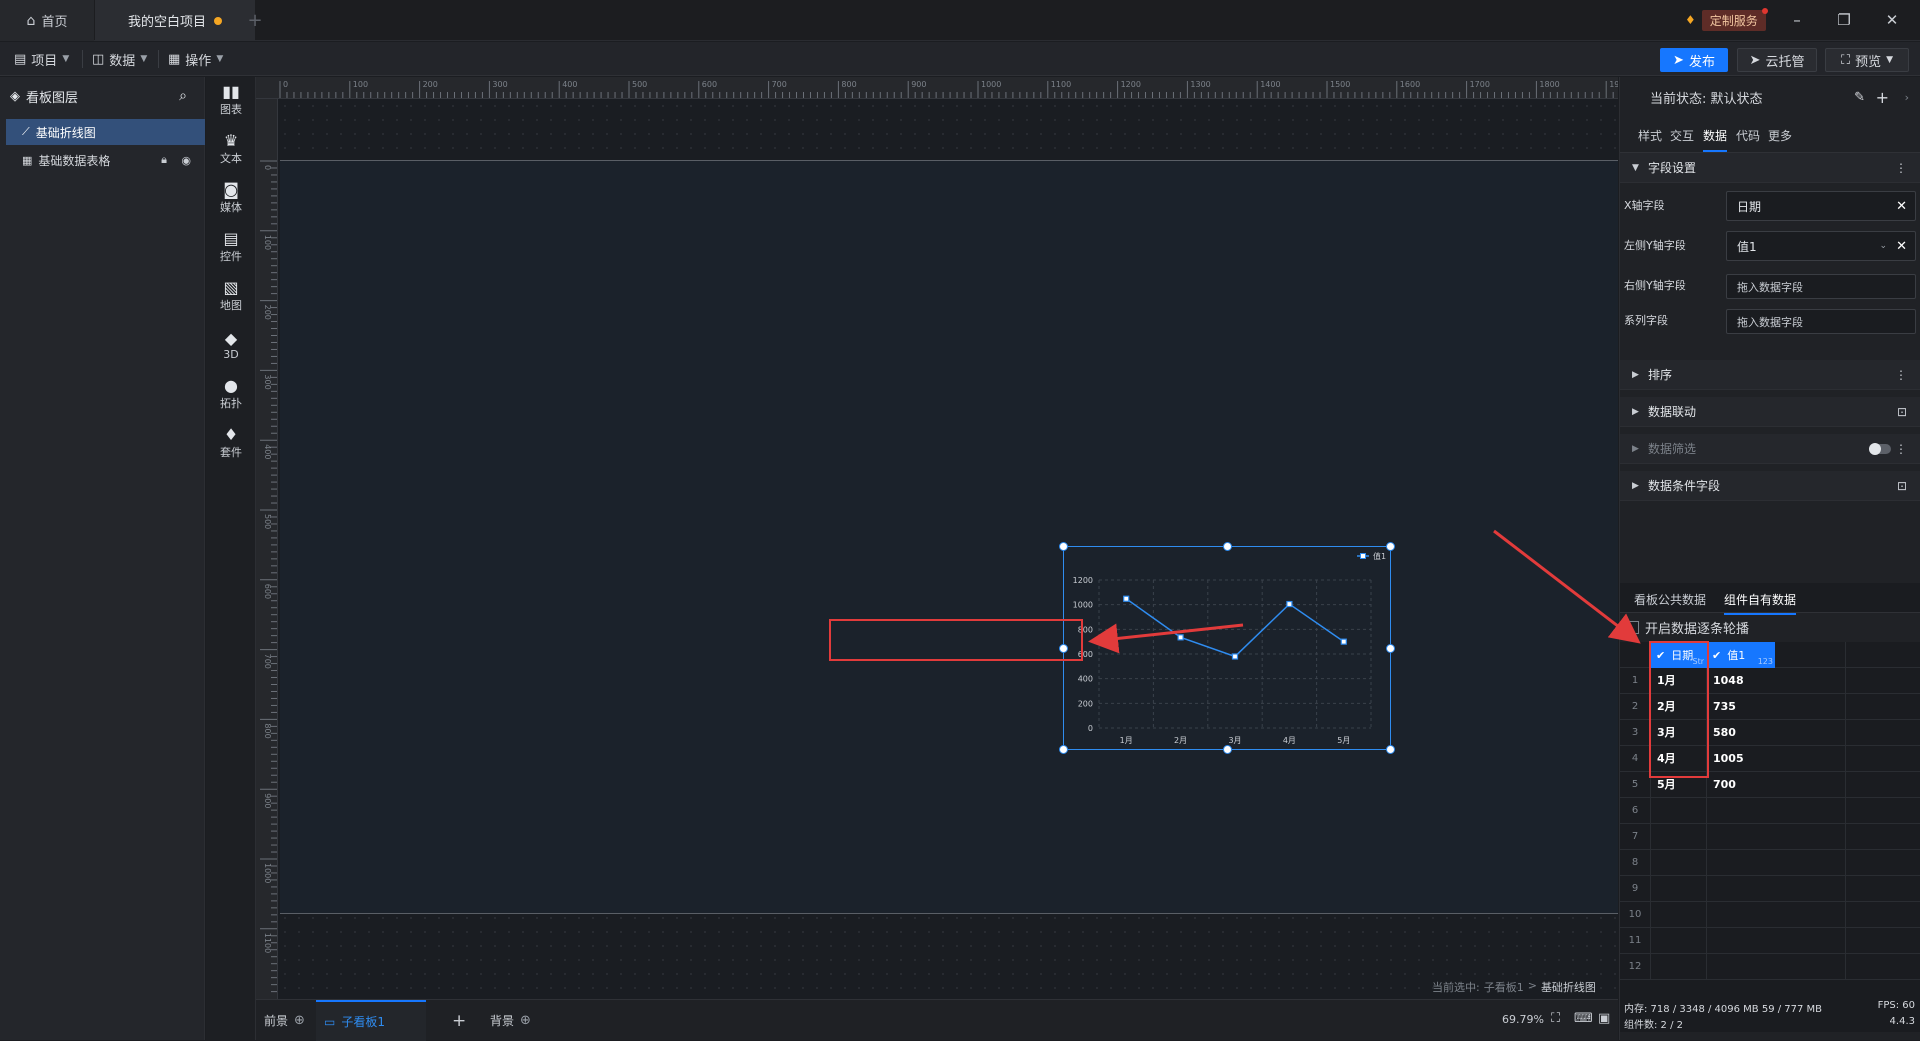 The height and width of the screenshot is (1041, 1920). I want to click on publish-button: ➤ 发布, so click(1694, 60).